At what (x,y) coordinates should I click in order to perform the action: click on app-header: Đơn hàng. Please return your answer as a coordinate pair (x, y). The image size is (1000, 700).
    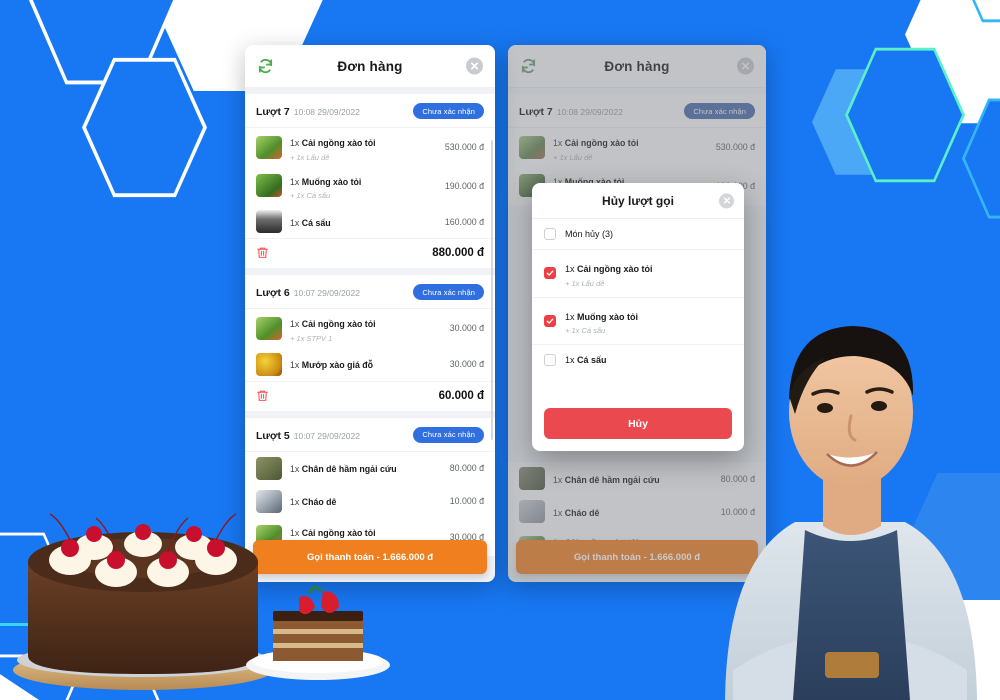
    Looking at the image, I should click on (370, 66).